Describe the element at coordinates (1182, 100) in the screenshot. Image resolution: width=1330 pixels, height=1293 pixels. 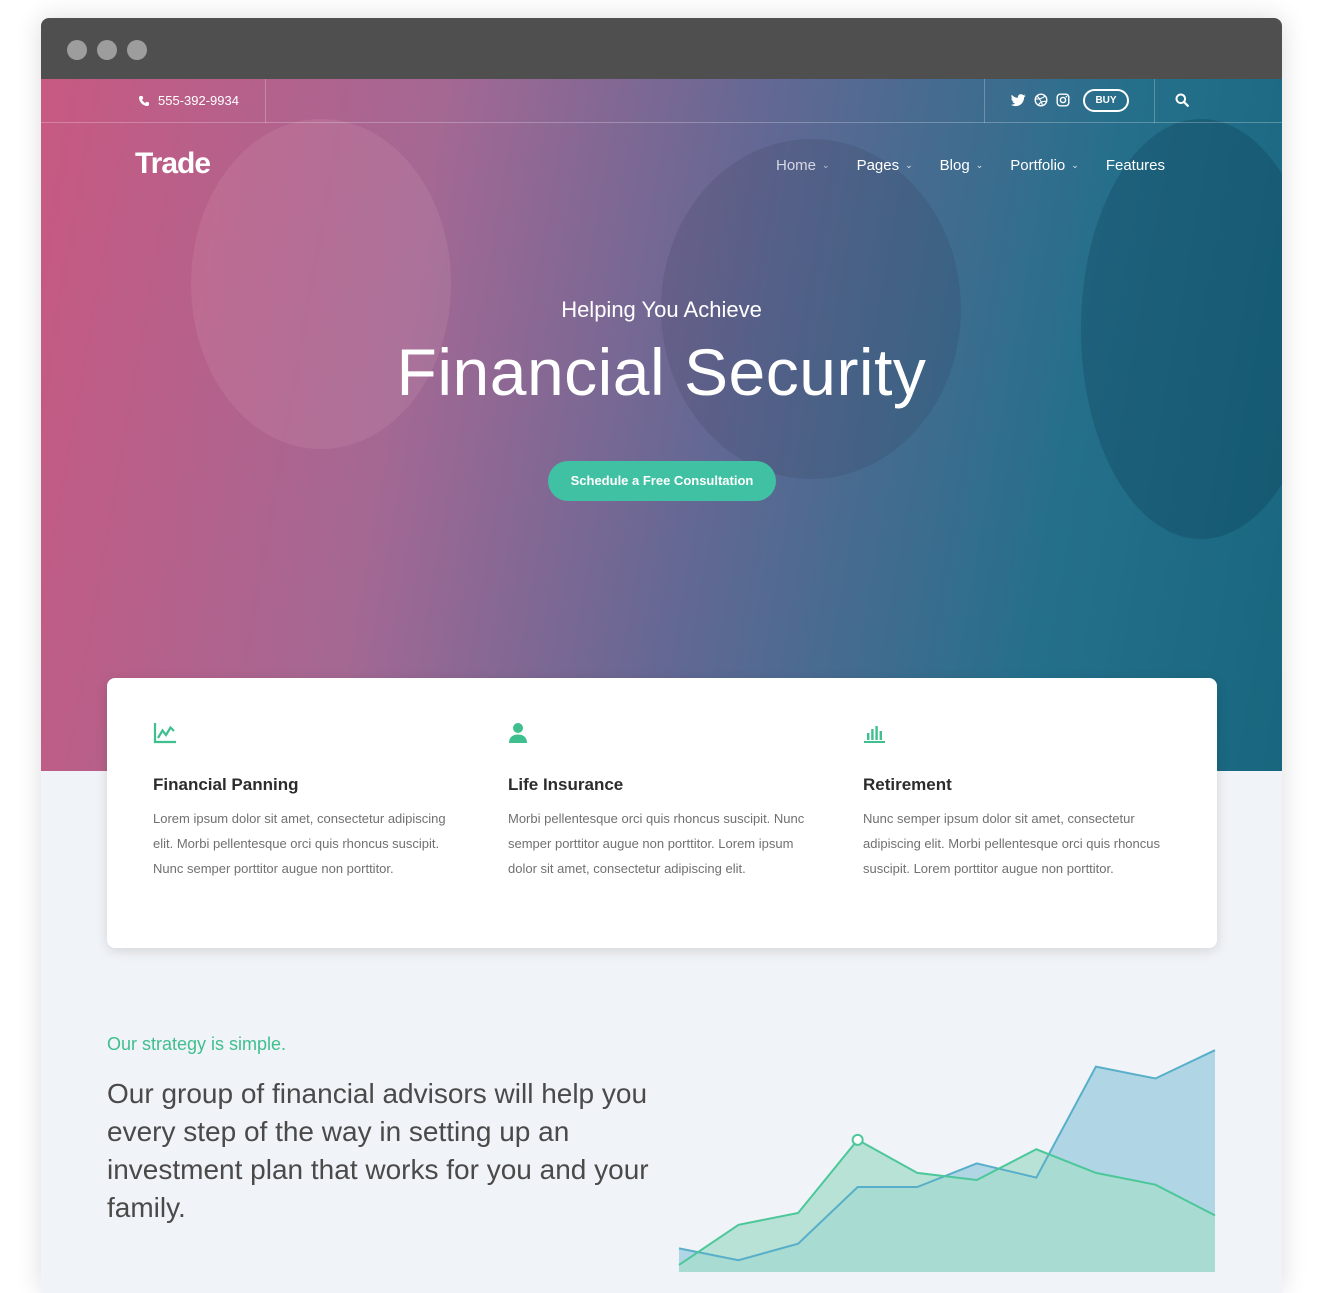
I see `search-icon` at that location.